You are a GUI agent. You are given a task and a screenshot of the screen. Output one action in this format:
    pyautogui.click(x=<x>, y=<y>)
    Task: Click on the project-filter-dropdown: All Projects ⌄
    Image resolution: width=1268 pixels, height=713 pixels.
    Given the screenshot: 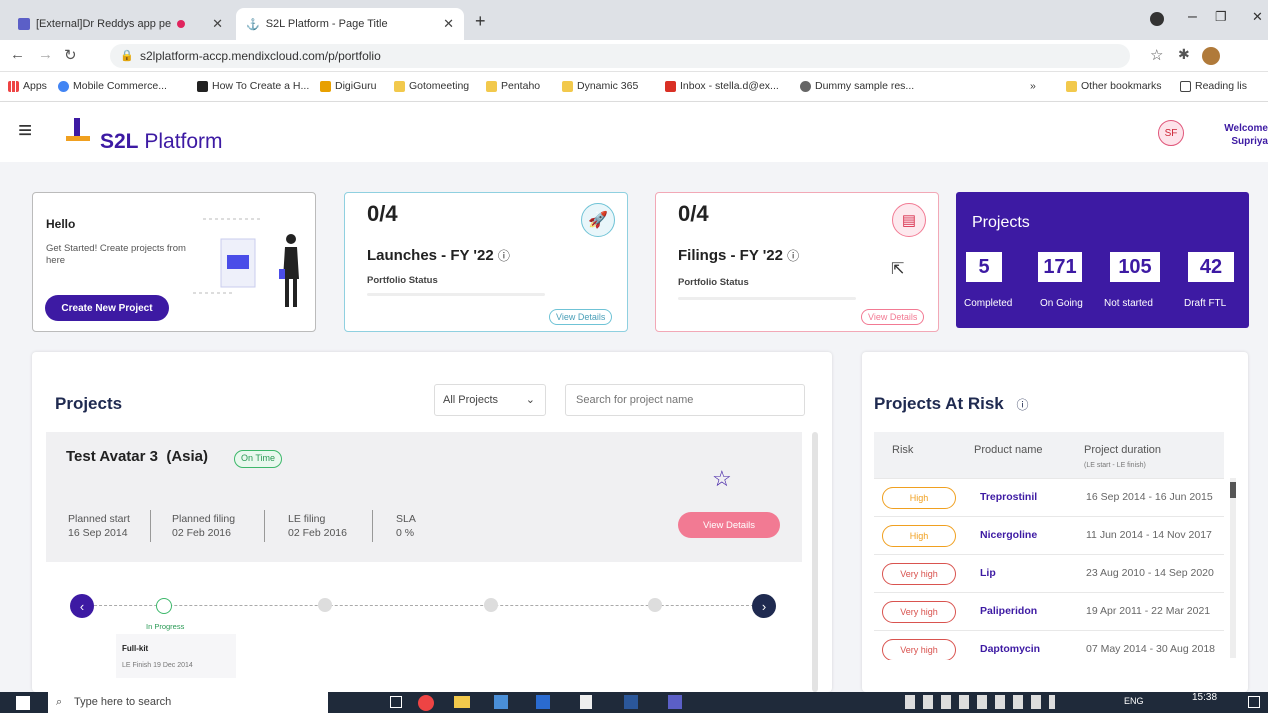 What is the action you would take?
    pyautogui.click(x=490, y=400)
    